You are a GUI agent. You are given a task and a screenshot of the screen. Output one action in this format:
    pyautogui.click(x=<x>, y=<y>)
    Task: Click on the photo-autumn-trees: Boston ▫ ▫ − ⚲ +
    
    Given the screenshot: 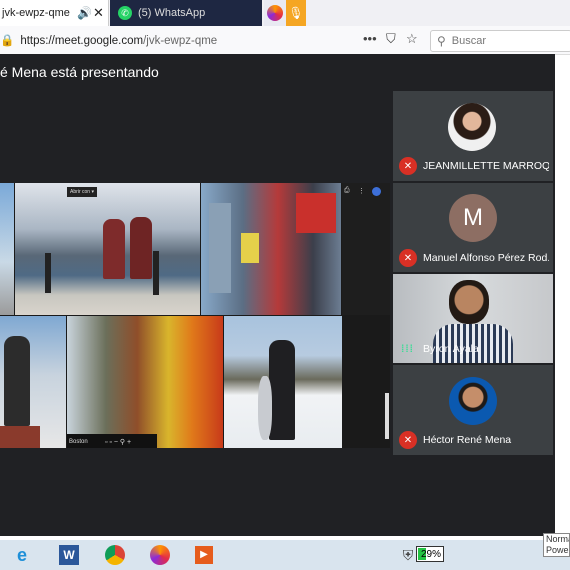 What is the action you would take?
    pyautogui.click(x=145, y=382)
    